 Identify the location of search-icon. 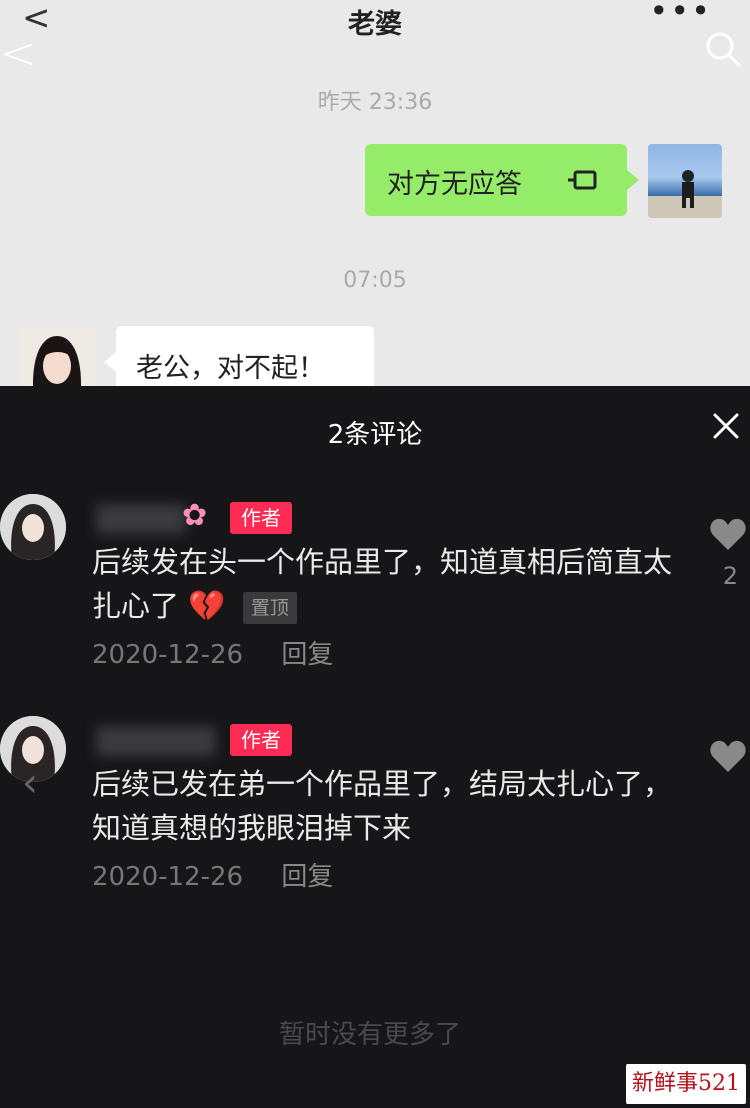
(723, 49).